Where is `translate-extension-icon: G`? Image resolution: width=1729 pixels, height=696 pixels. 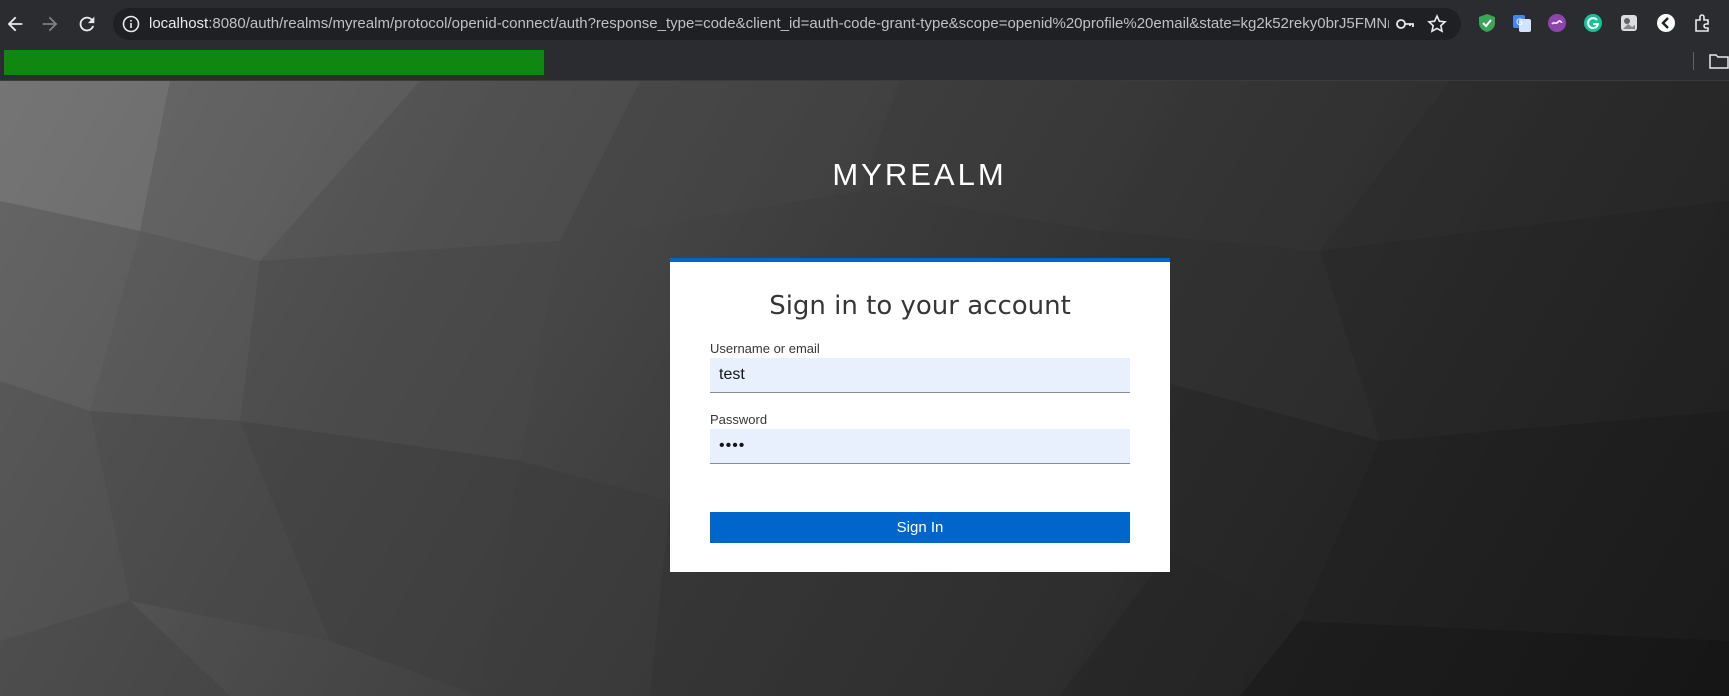 translate-extension-icon: G is located at coordinates (1522, 23).